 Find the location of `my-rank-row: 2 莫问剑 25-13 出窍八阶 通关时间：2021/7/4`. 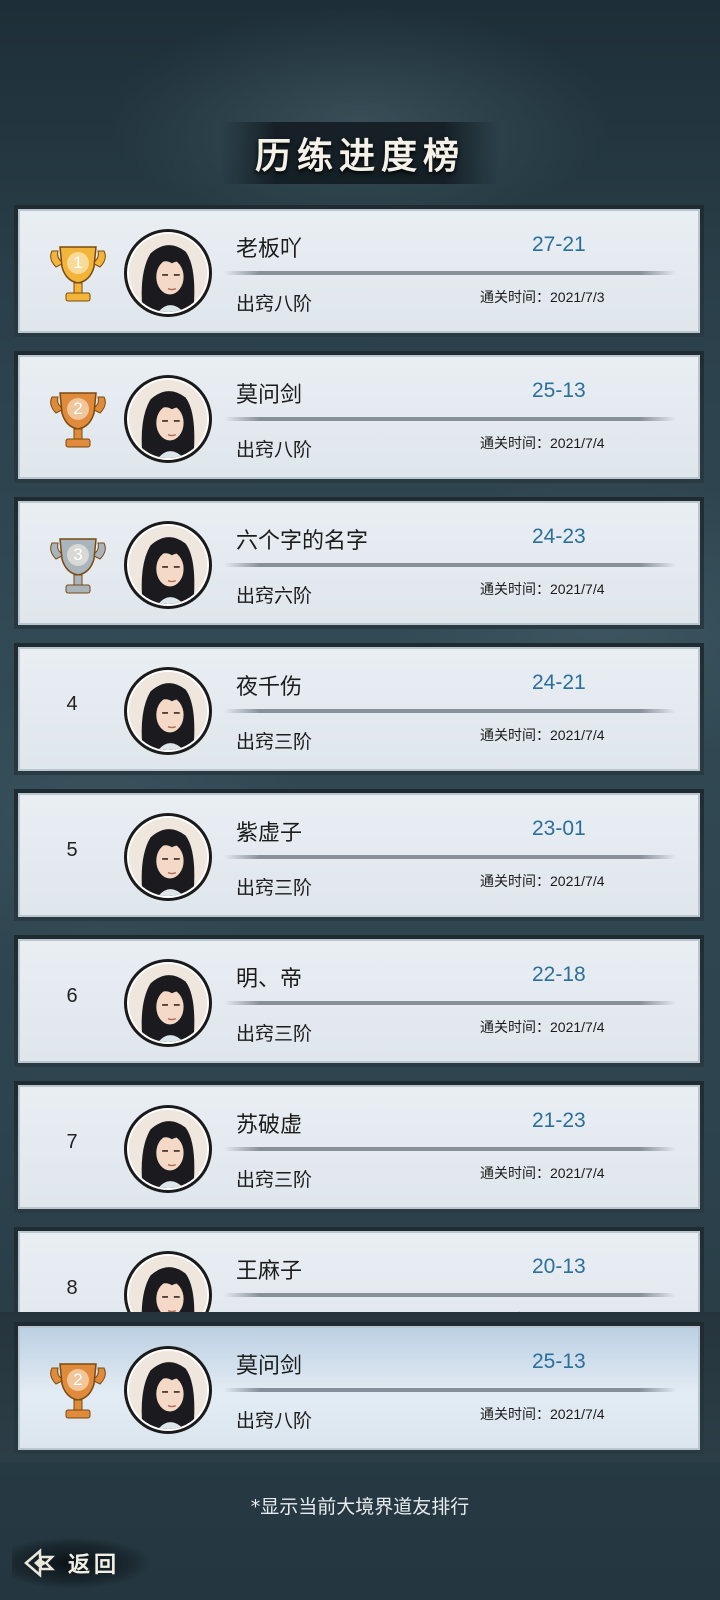

my-rank-row: 2 莫问剑 25-13 出窍八阶 通关时间：2021/7/4 is located at coordinates (359, 1388).